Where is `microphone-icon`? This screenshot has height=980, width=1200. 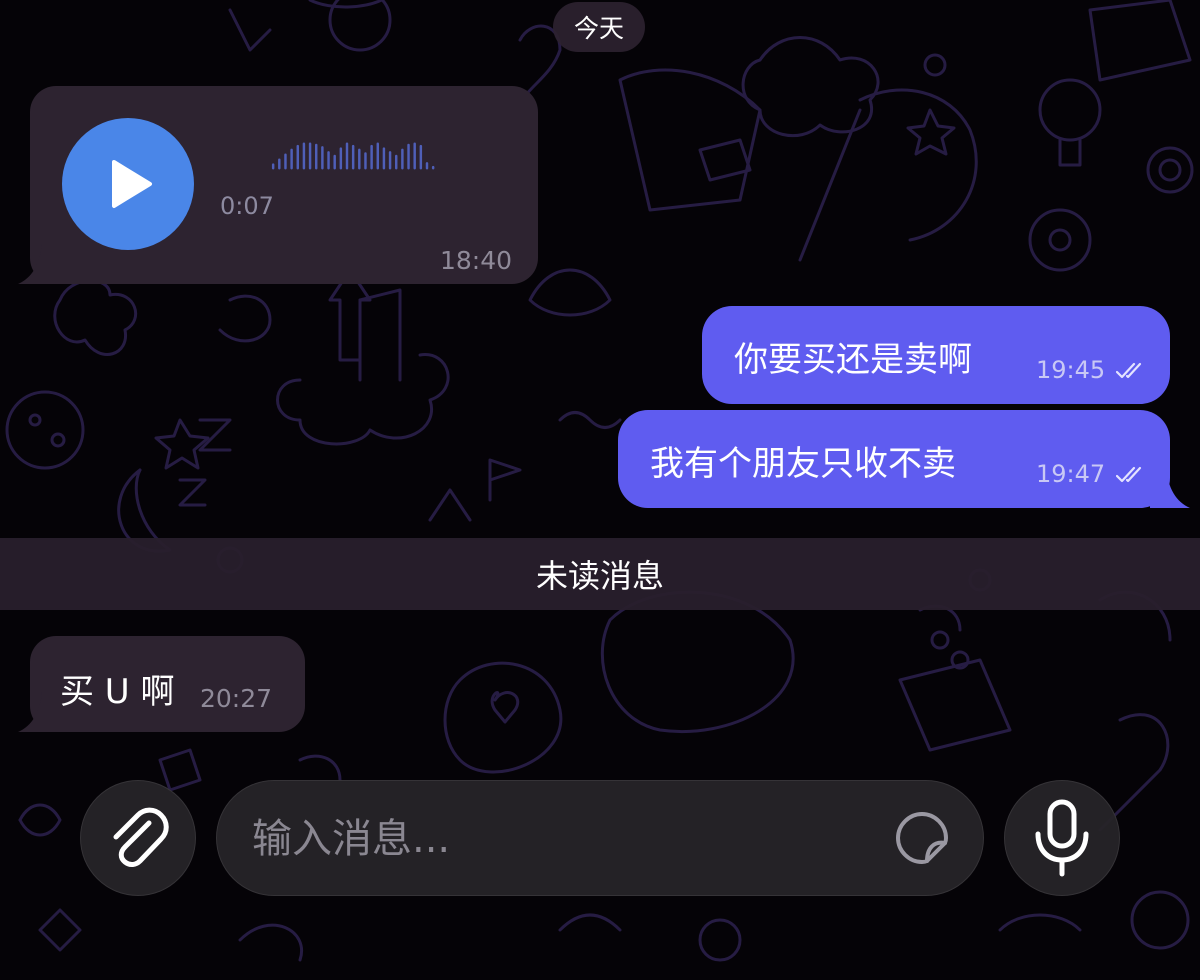 microphone-icon is located at coordinates (1062, 838).